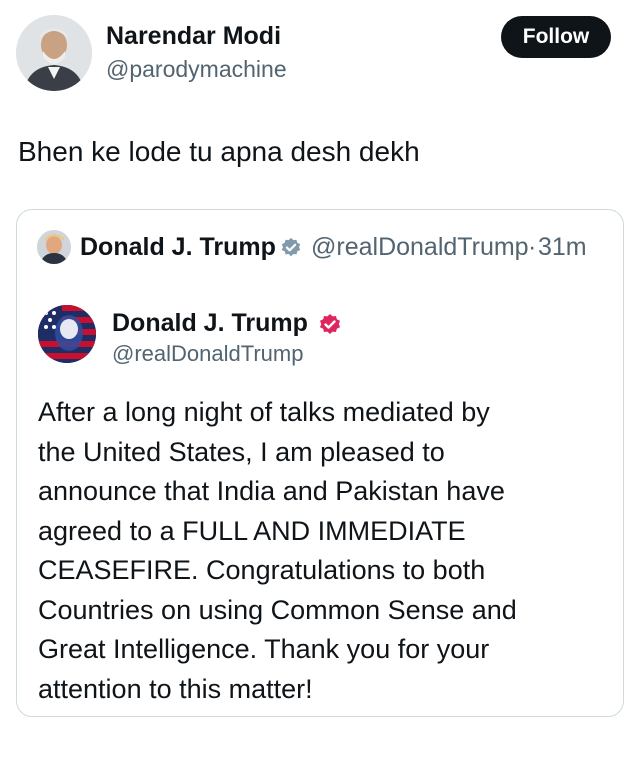 This screenshot has height=760, width=640. I want to click on body-line: the United States, I am pleased to, so click(241, 451).